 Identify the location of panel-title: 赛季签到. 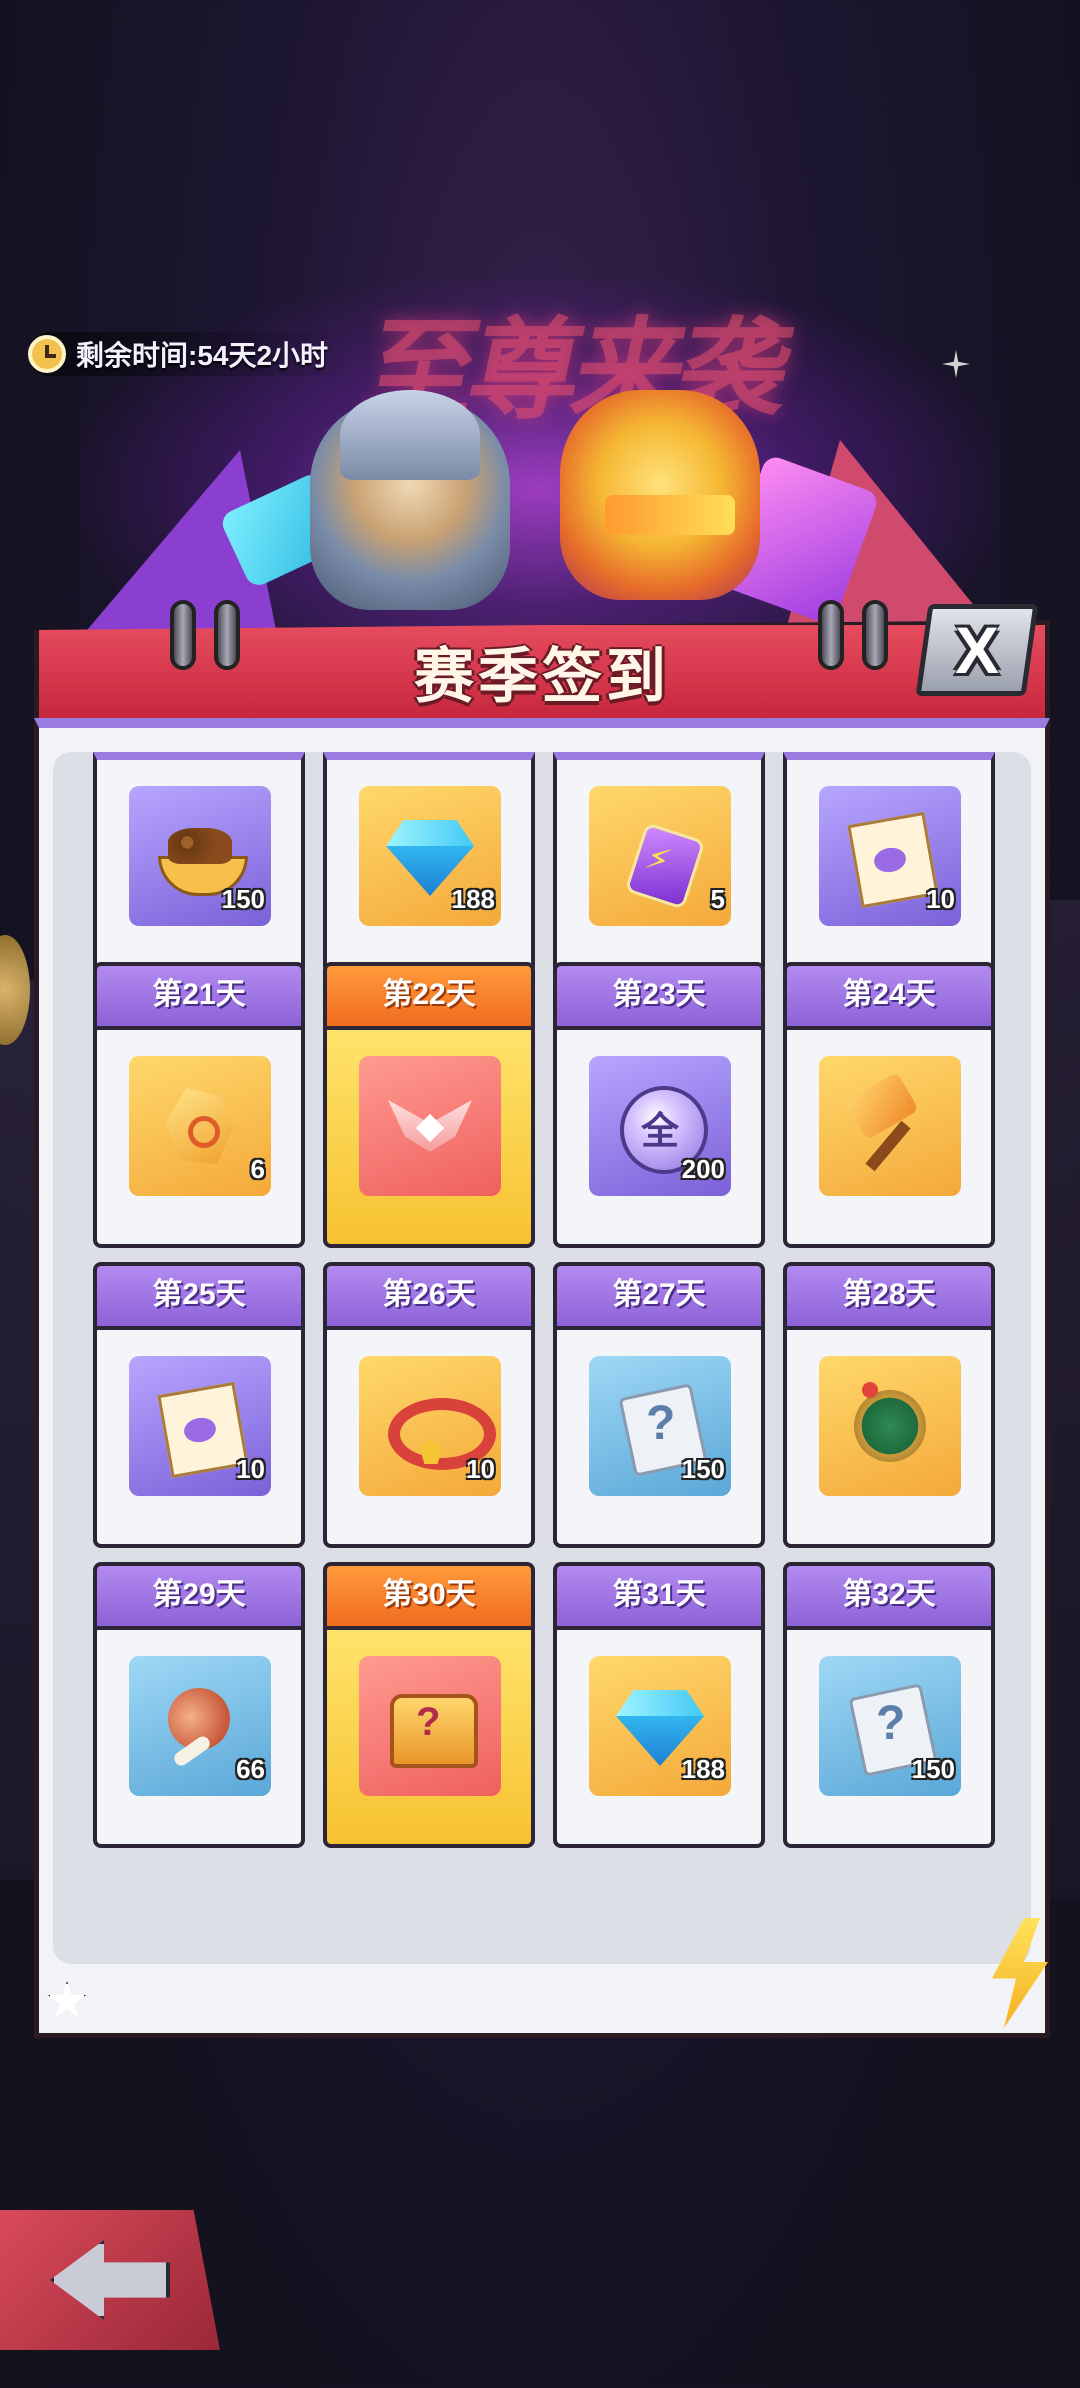
(542, 676).